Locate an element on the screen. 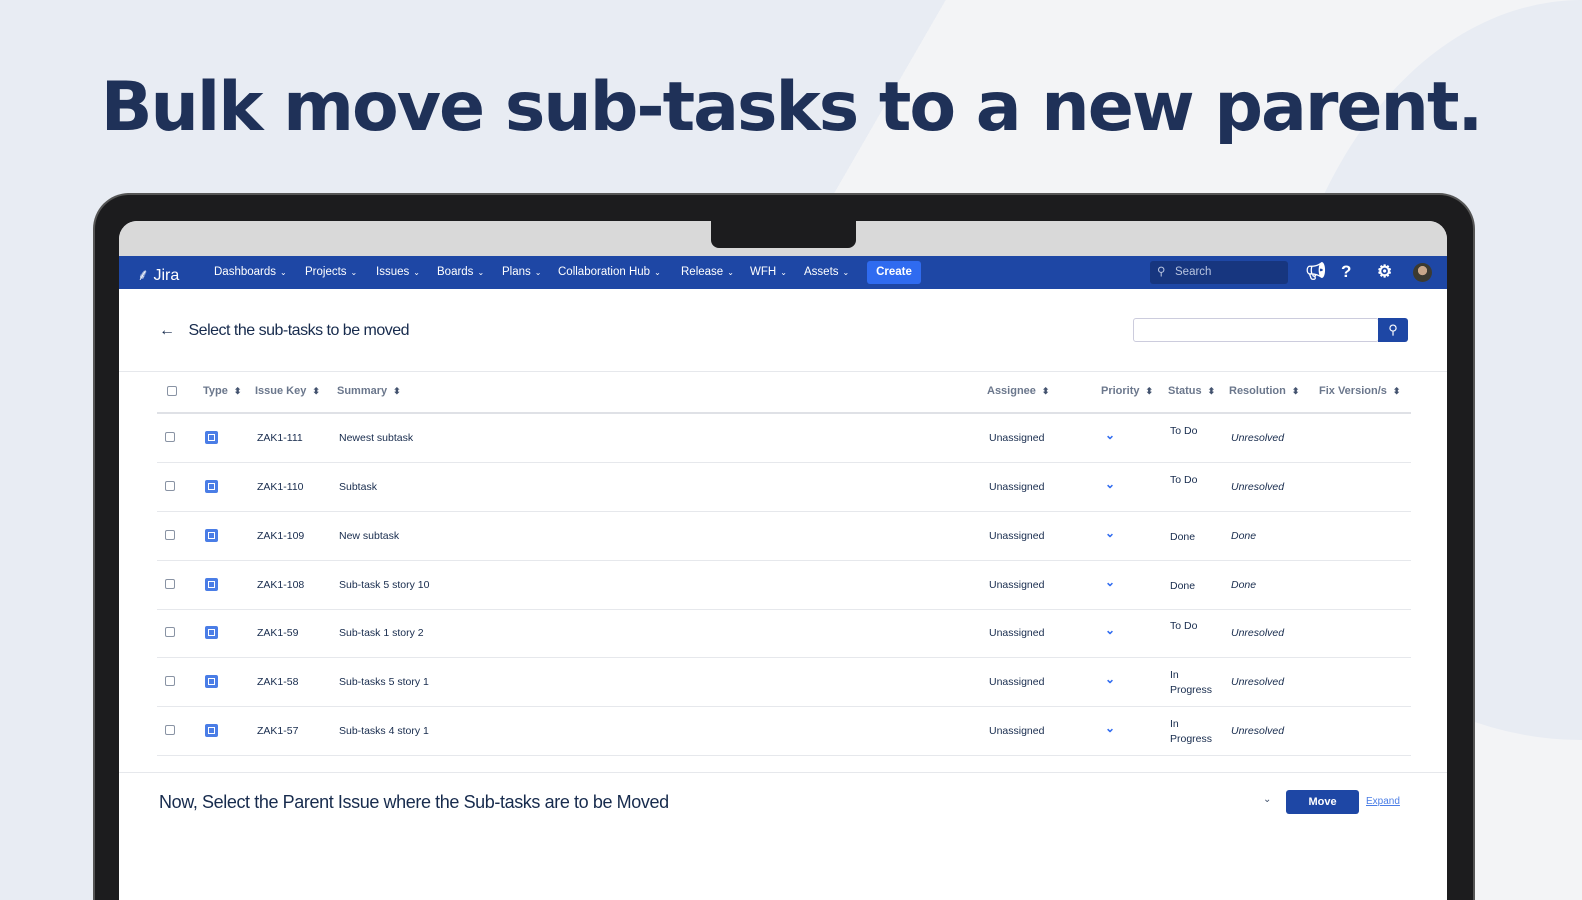  nav-dashboards: Dashboards ⌄ is located at coordinates (250, 272).